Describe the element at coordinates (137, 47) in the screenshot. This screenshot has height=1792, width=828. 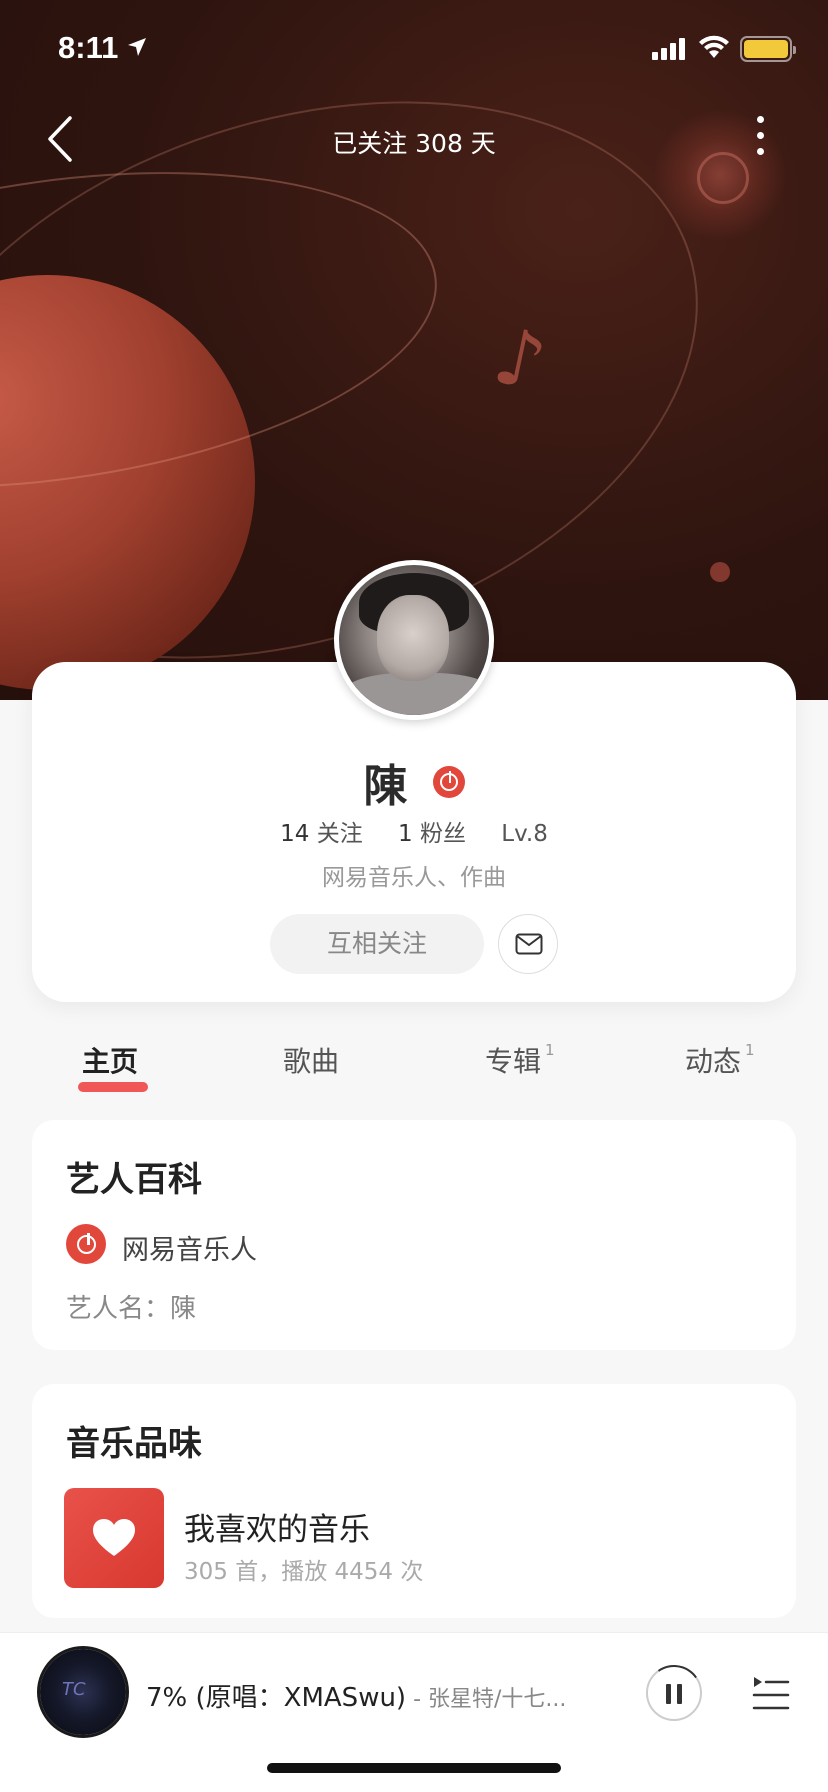
I see `location-arrow-icon` at that location.